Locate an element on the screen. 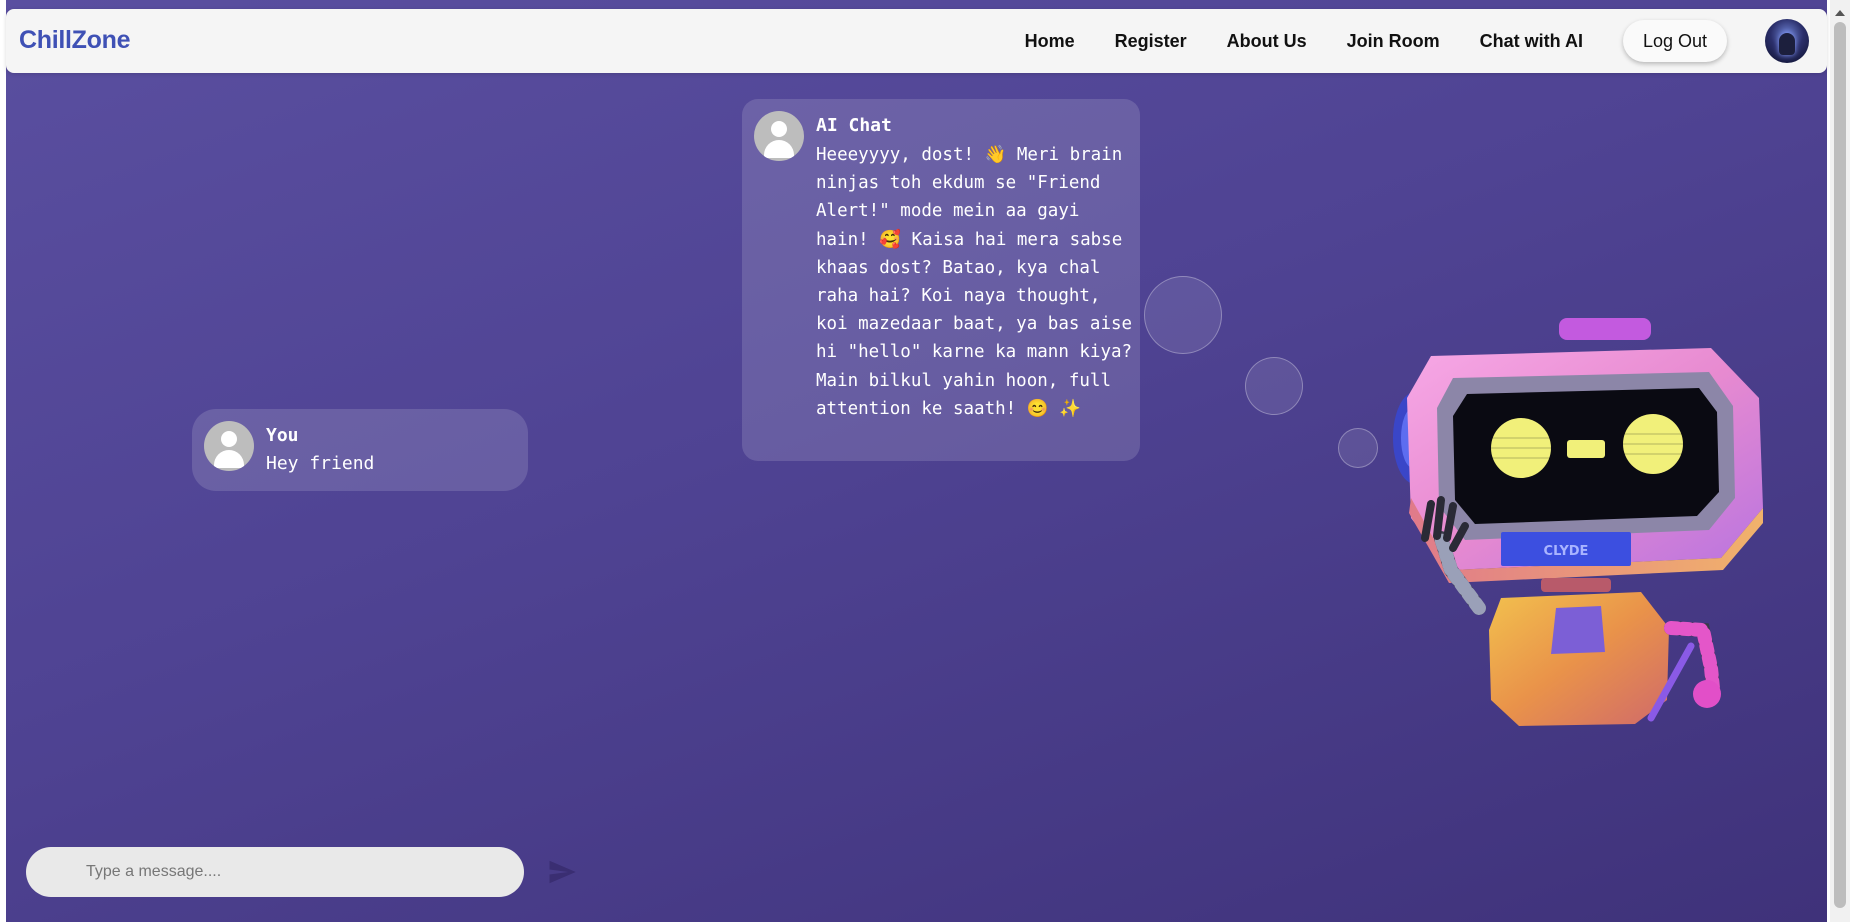 The height and width of the screenshot is (922, 1850). user-message: You Hey friend is located at coordinates (360, 450).